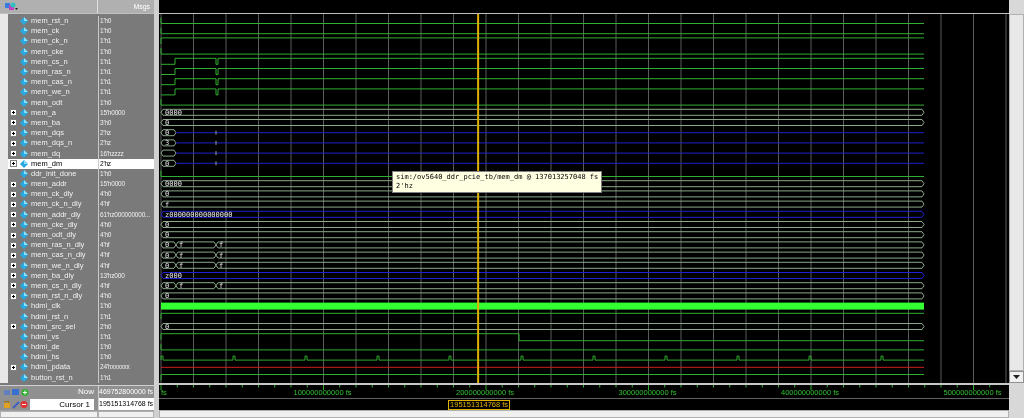  I want to click on vertical-scrollbar, so click(1016, 192).